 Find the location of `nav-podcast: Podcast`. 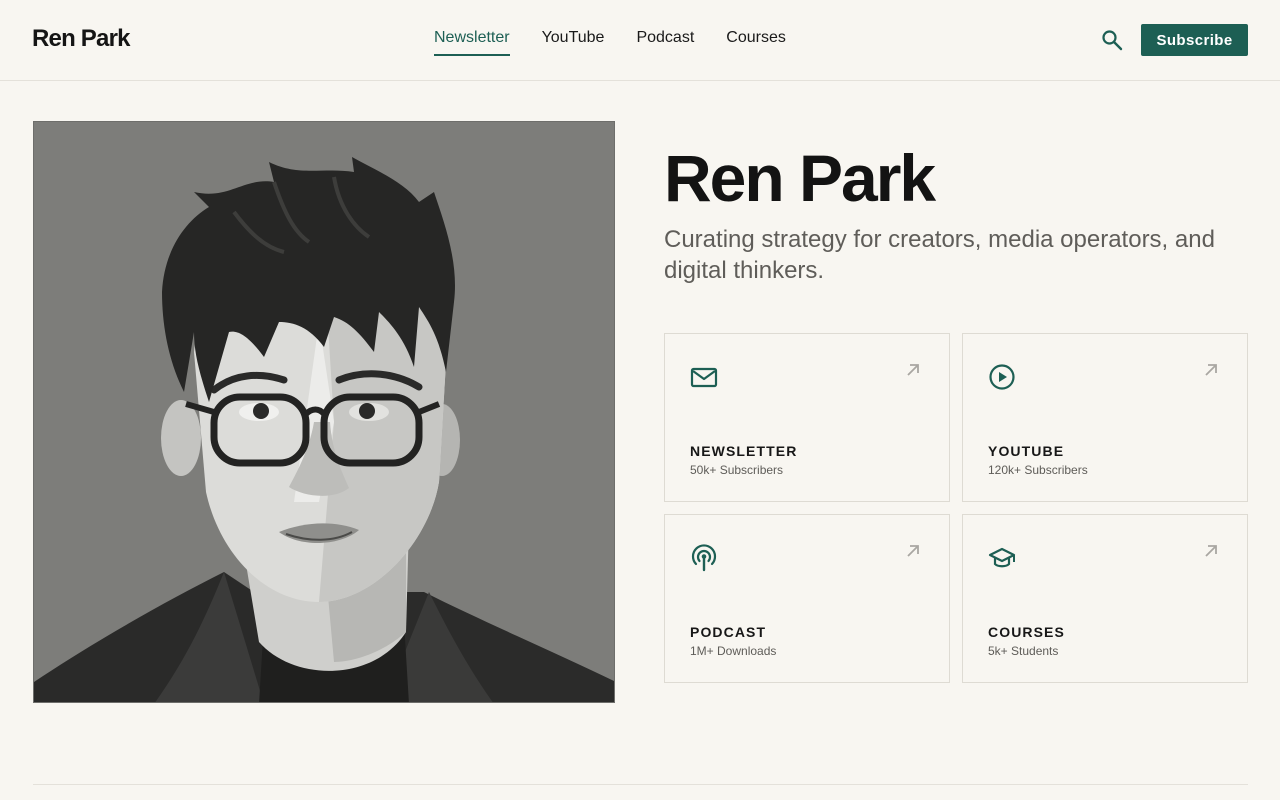

nav-podcast: Podcast is located at coordinates (665, 42).